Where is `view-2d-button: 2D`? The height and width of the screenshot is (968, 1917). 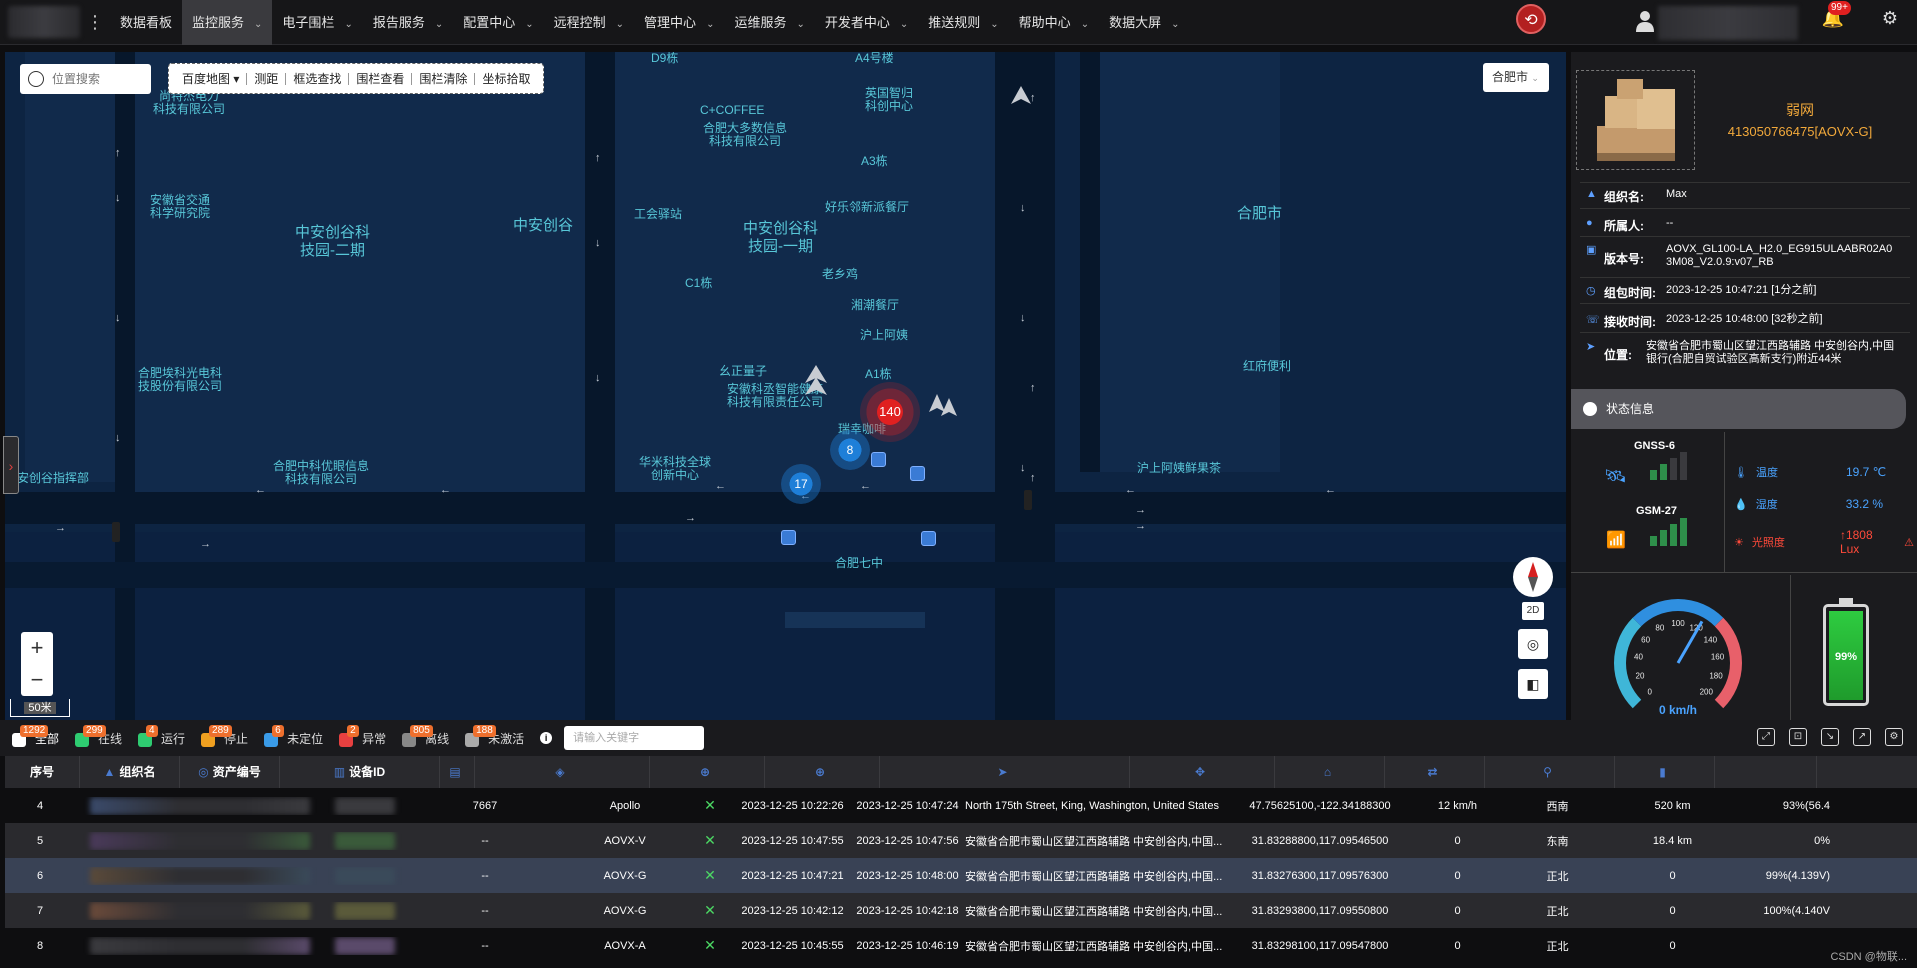
view-2d-button: 2D is located at coordinates (1533, 611).